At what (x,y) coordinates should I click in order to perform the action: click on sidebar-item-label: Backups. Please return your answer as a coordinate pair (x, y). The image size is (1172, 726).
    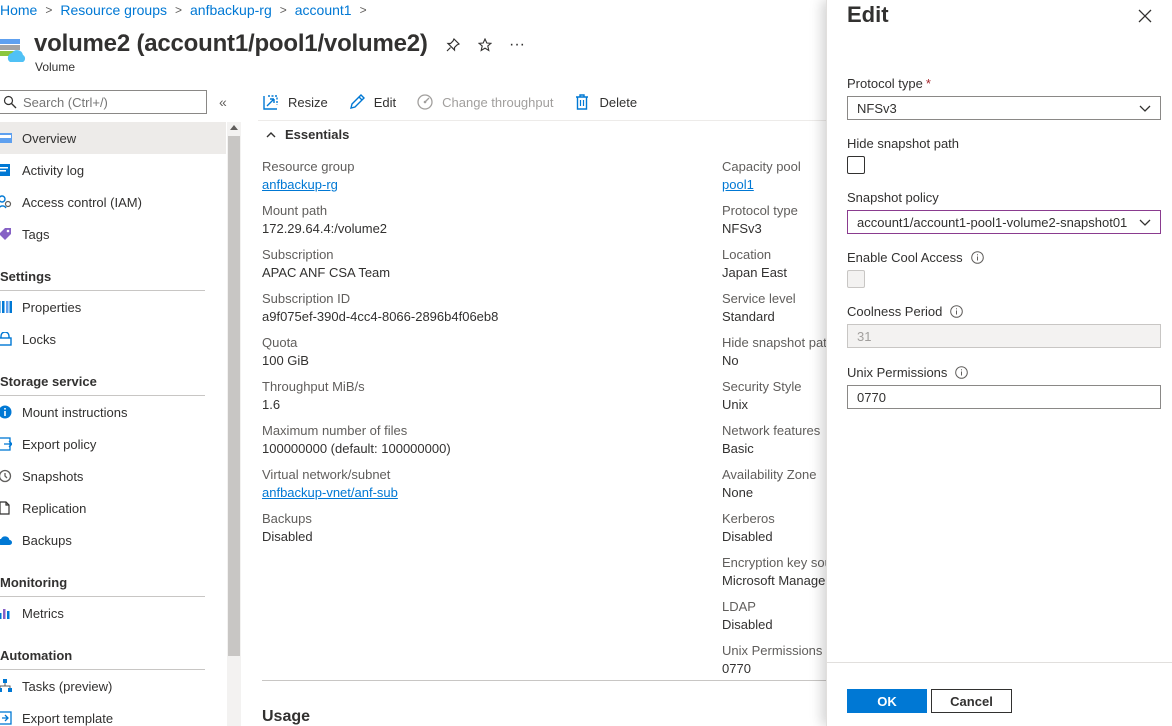
    Looking at the image, I should click on (47, 540).